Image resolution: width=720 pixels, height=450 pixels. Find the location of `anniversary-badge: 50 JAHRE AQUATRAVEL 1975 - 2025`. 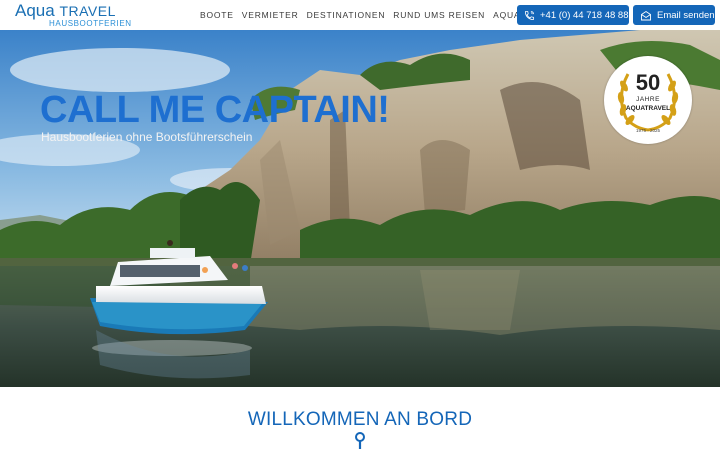

anniversary-badge: 50 JAHRE AQUATRAVEL 1975 - 2025 is located at coordinates (648, 100).